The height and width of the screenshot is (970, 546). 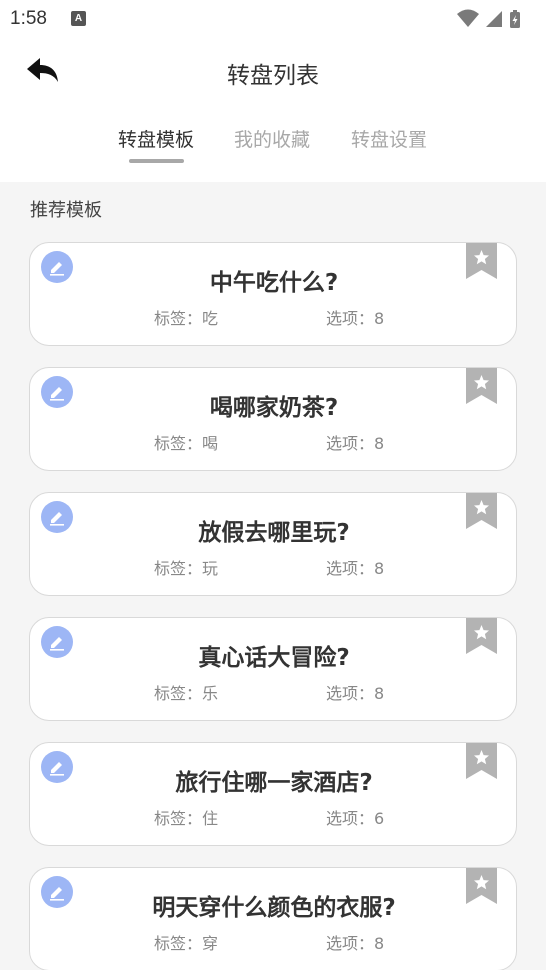 I want to click on tab-favorites: 我的收藏, so click(x=272, y=138).